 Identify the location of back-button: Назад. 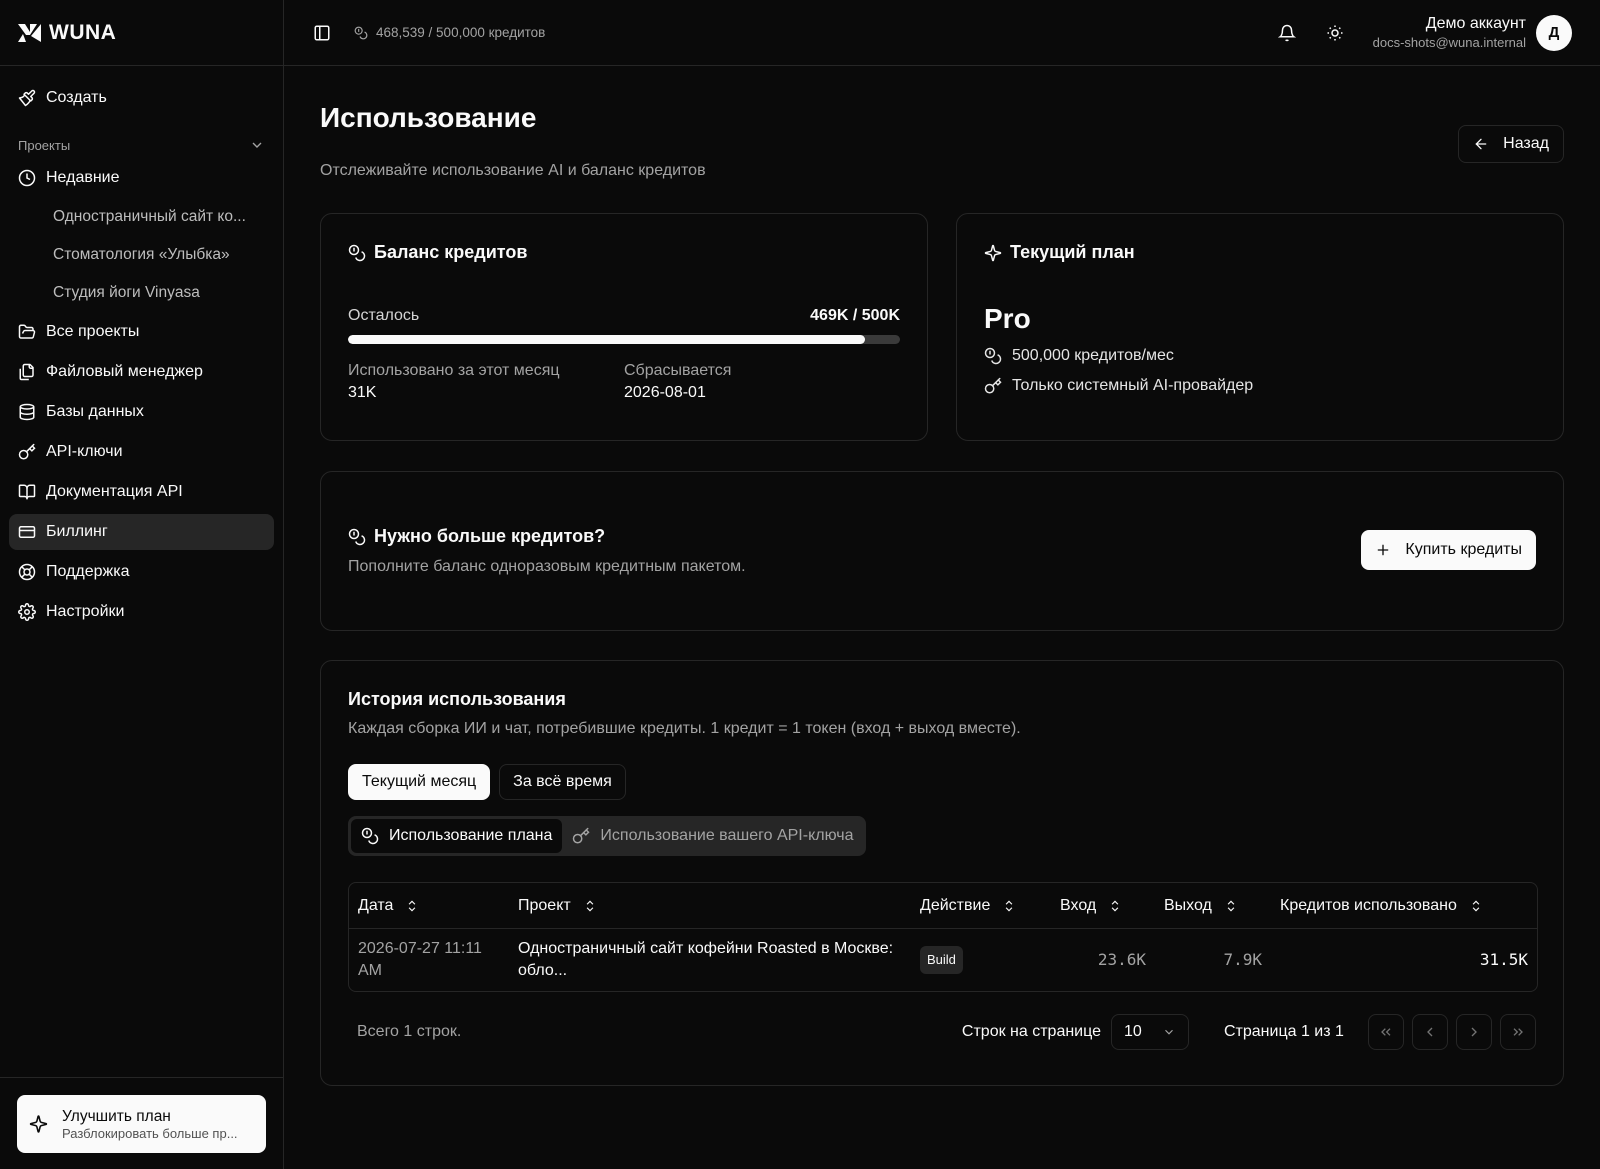
(1511, 144).